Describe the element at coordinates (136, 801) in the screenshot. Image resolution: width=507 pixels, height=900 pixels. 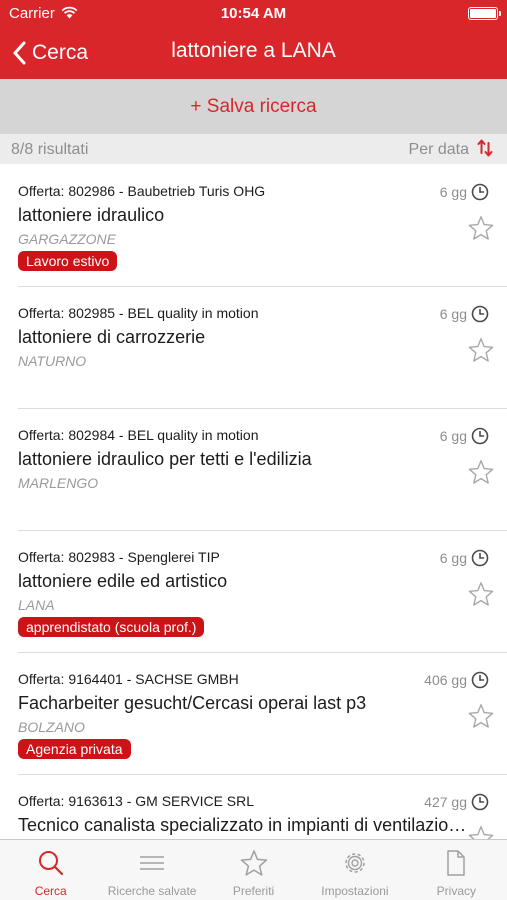
I see `offer-label: Offerta: 9163613 - GM SERVICE SRL` at that location.